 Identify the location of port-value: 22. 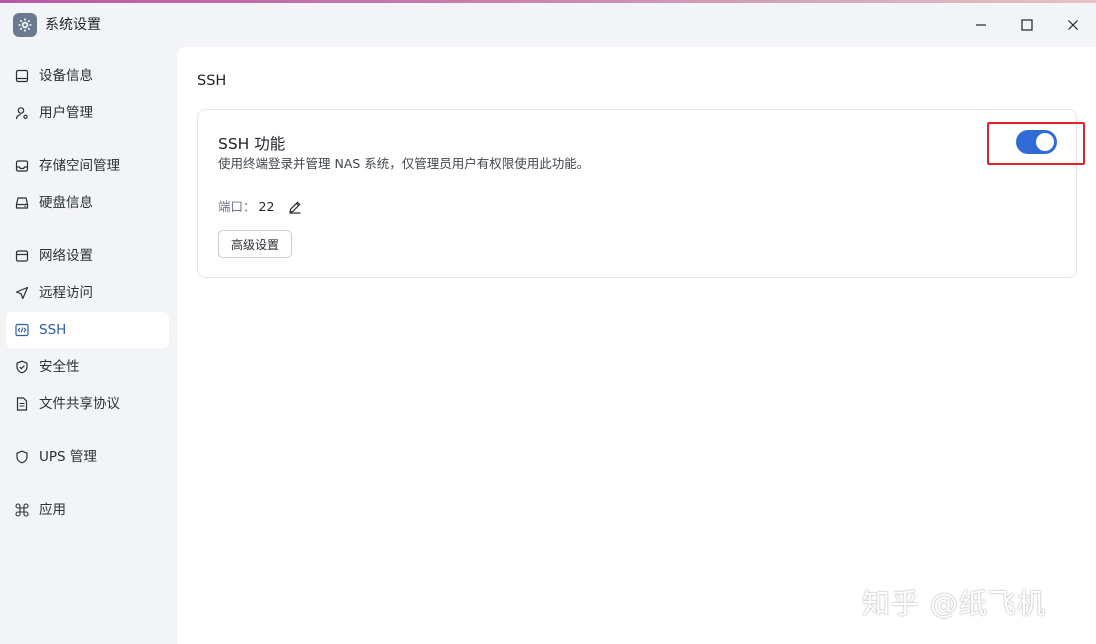
(266, 206).